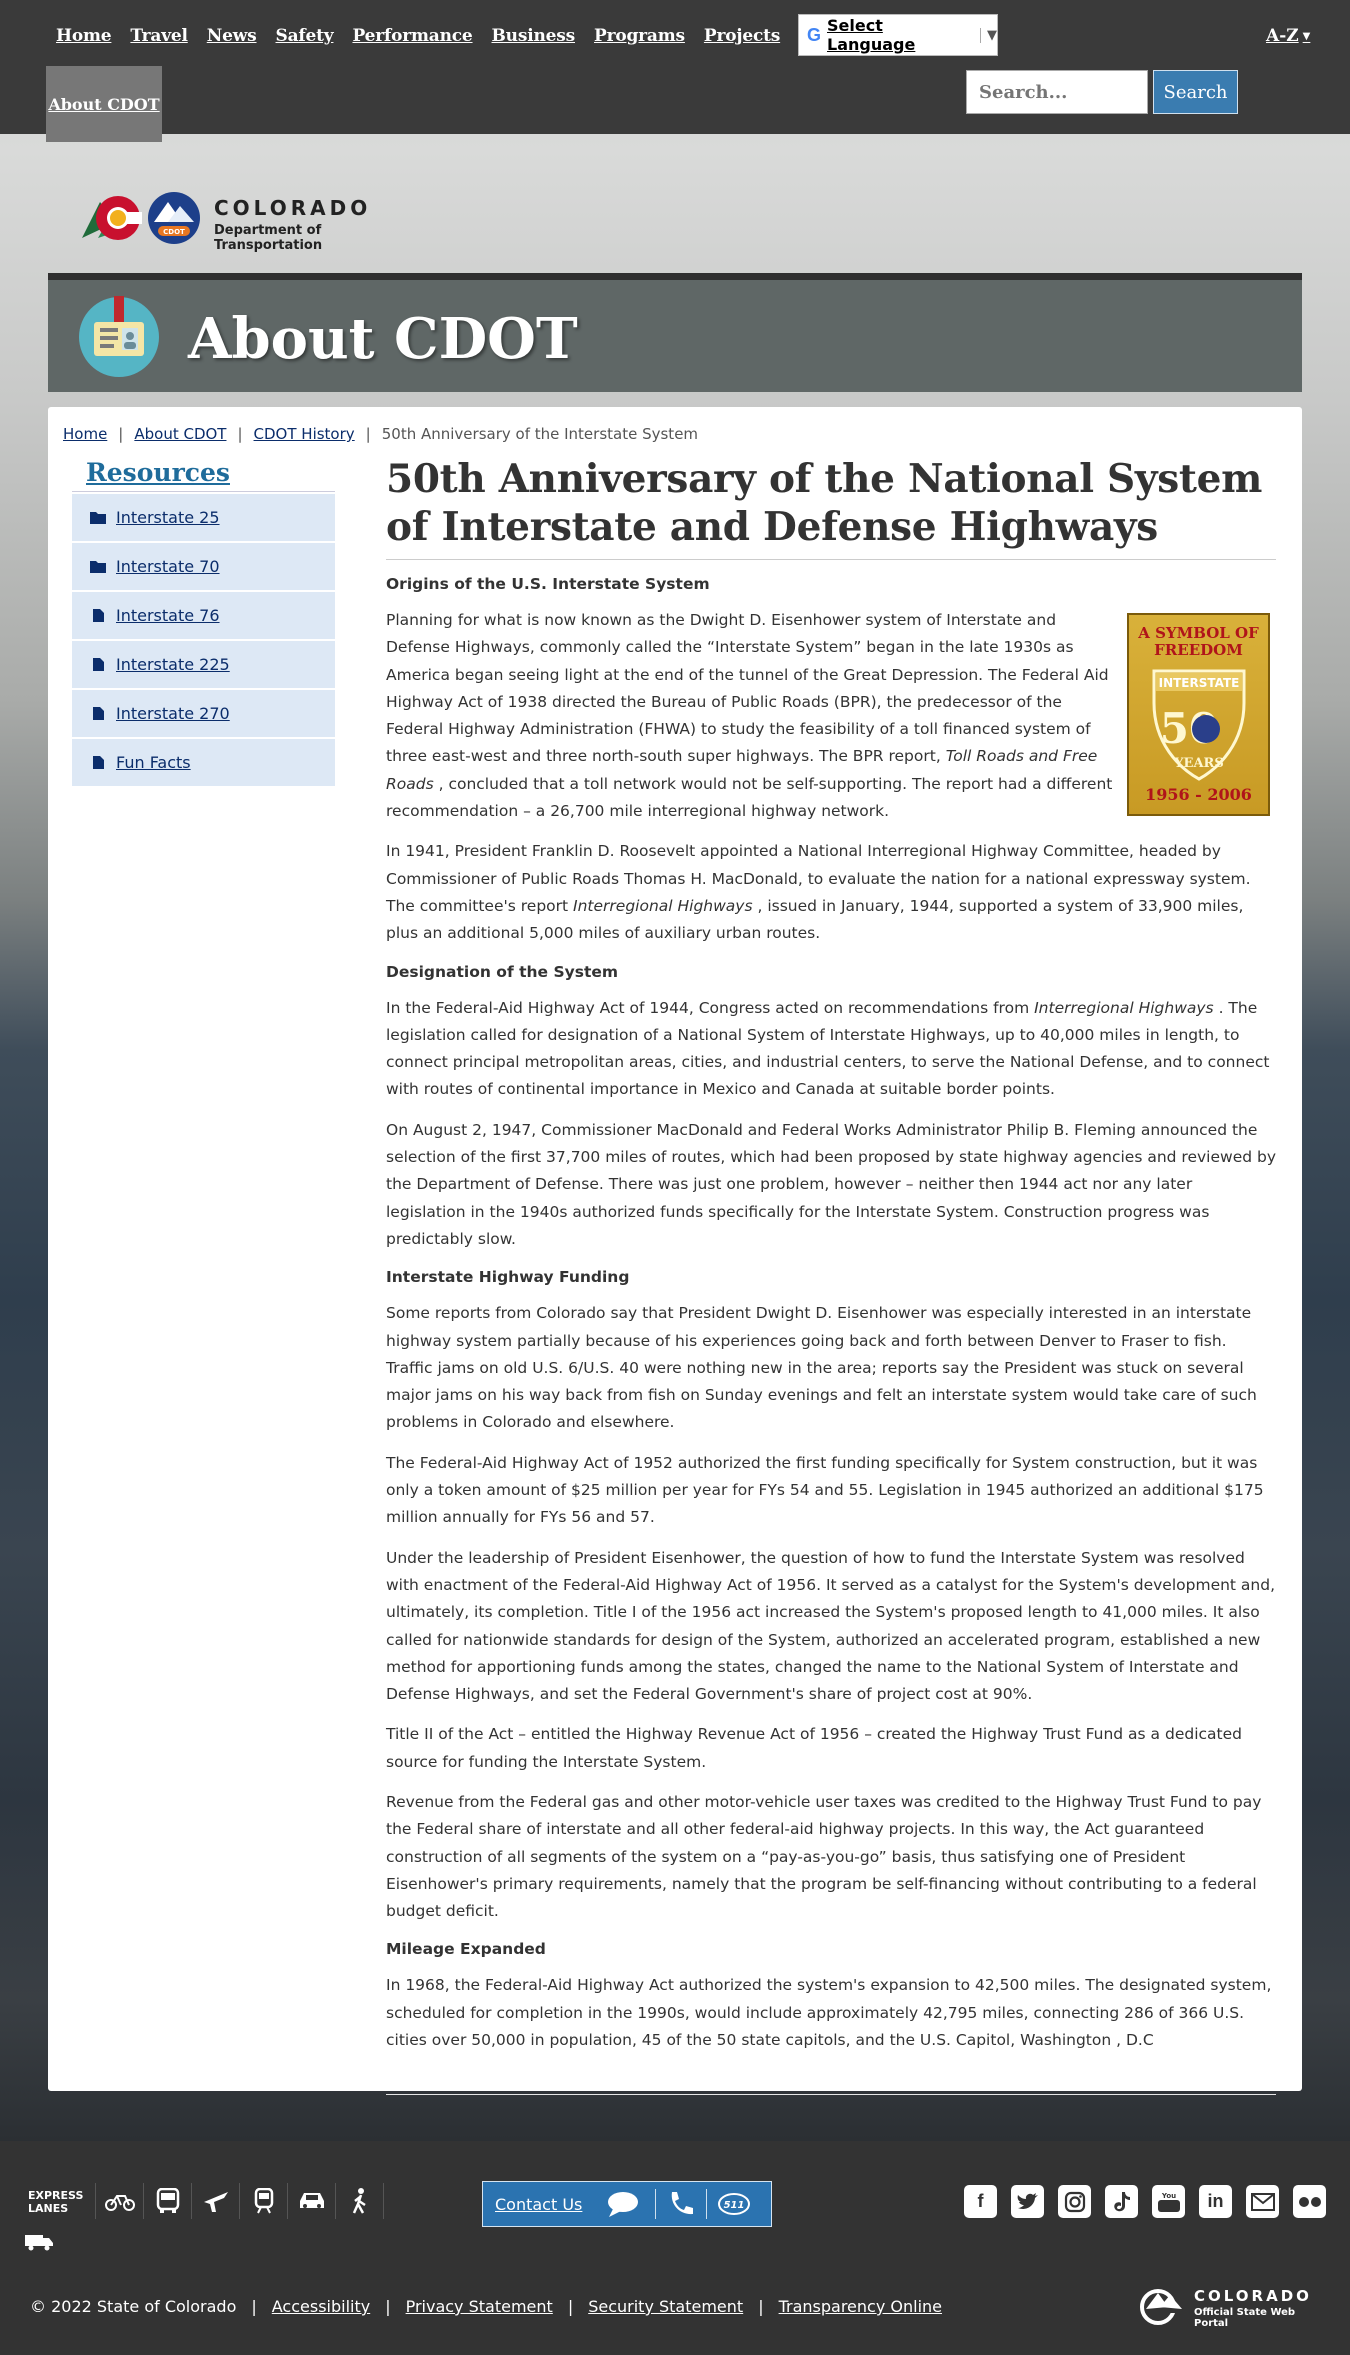 The image size is (1350, 2355). What do you see at coordinates (1215, 2201) in the screenshot?
I see `linkedin-icon: in` at bounding box center [1215, 2201].